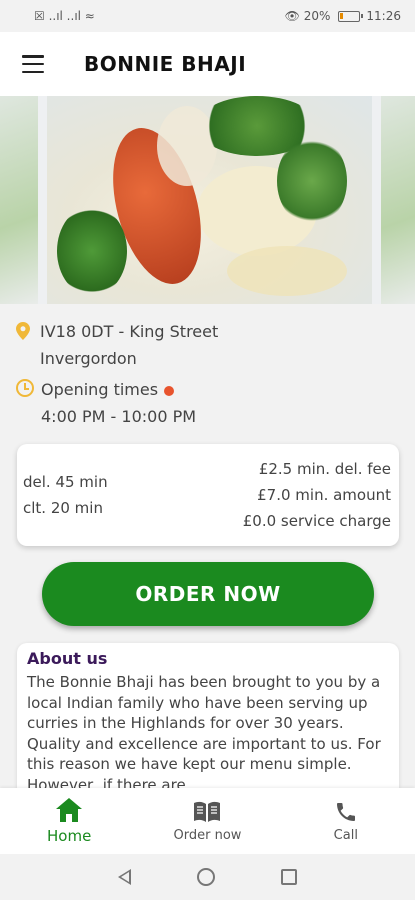 This screenshot has width=415, height=900. I want to click on battery-percent: 👁 20%, so click(307, 16).